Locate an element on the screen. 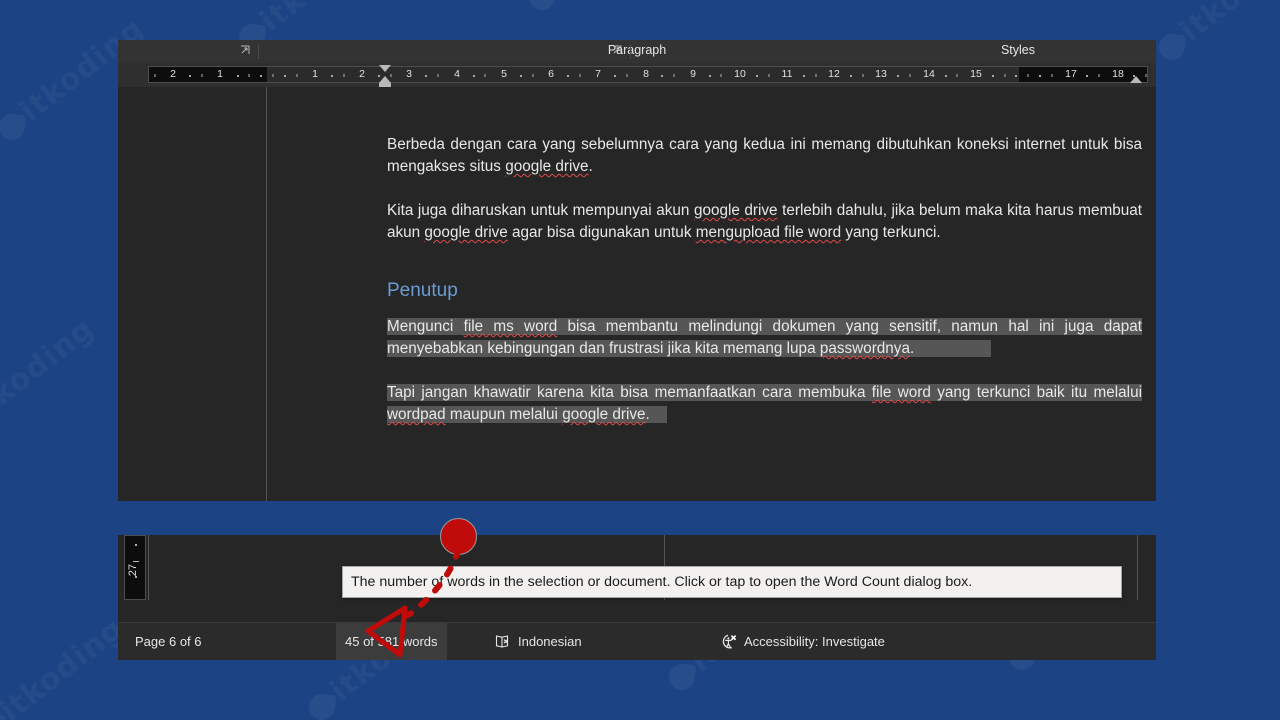 This screenshot has width=1280, height=720. ruler-number: 8 is located at coordinates (646, 74).